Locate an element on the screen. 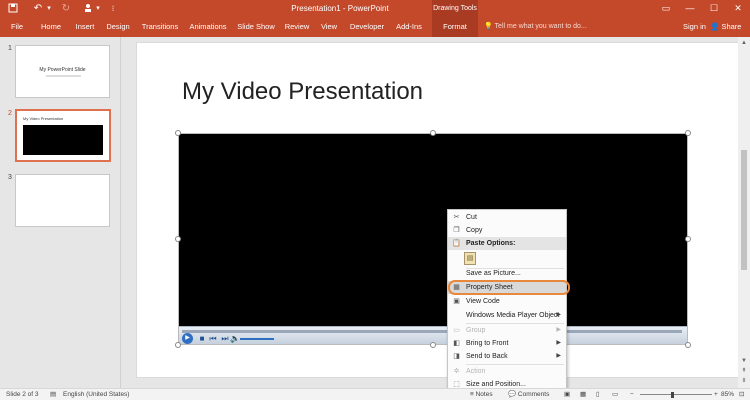 The height and width of the screenshot is (400, 750). thumbnail-subtitle-placeholder is located at coordinates (63, 76).